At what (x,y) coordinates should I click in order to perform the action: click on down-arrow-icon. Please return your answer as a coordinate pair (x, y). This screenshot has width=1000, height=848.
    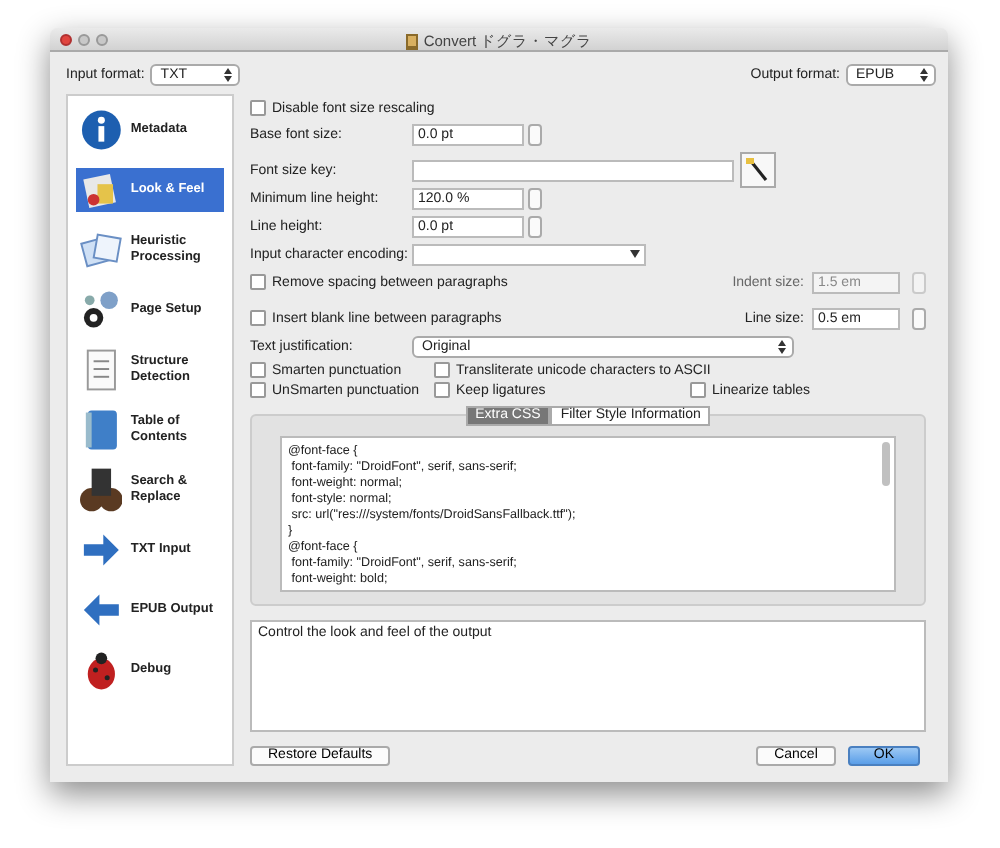
    Looking at the image, I should click on (635, 254).